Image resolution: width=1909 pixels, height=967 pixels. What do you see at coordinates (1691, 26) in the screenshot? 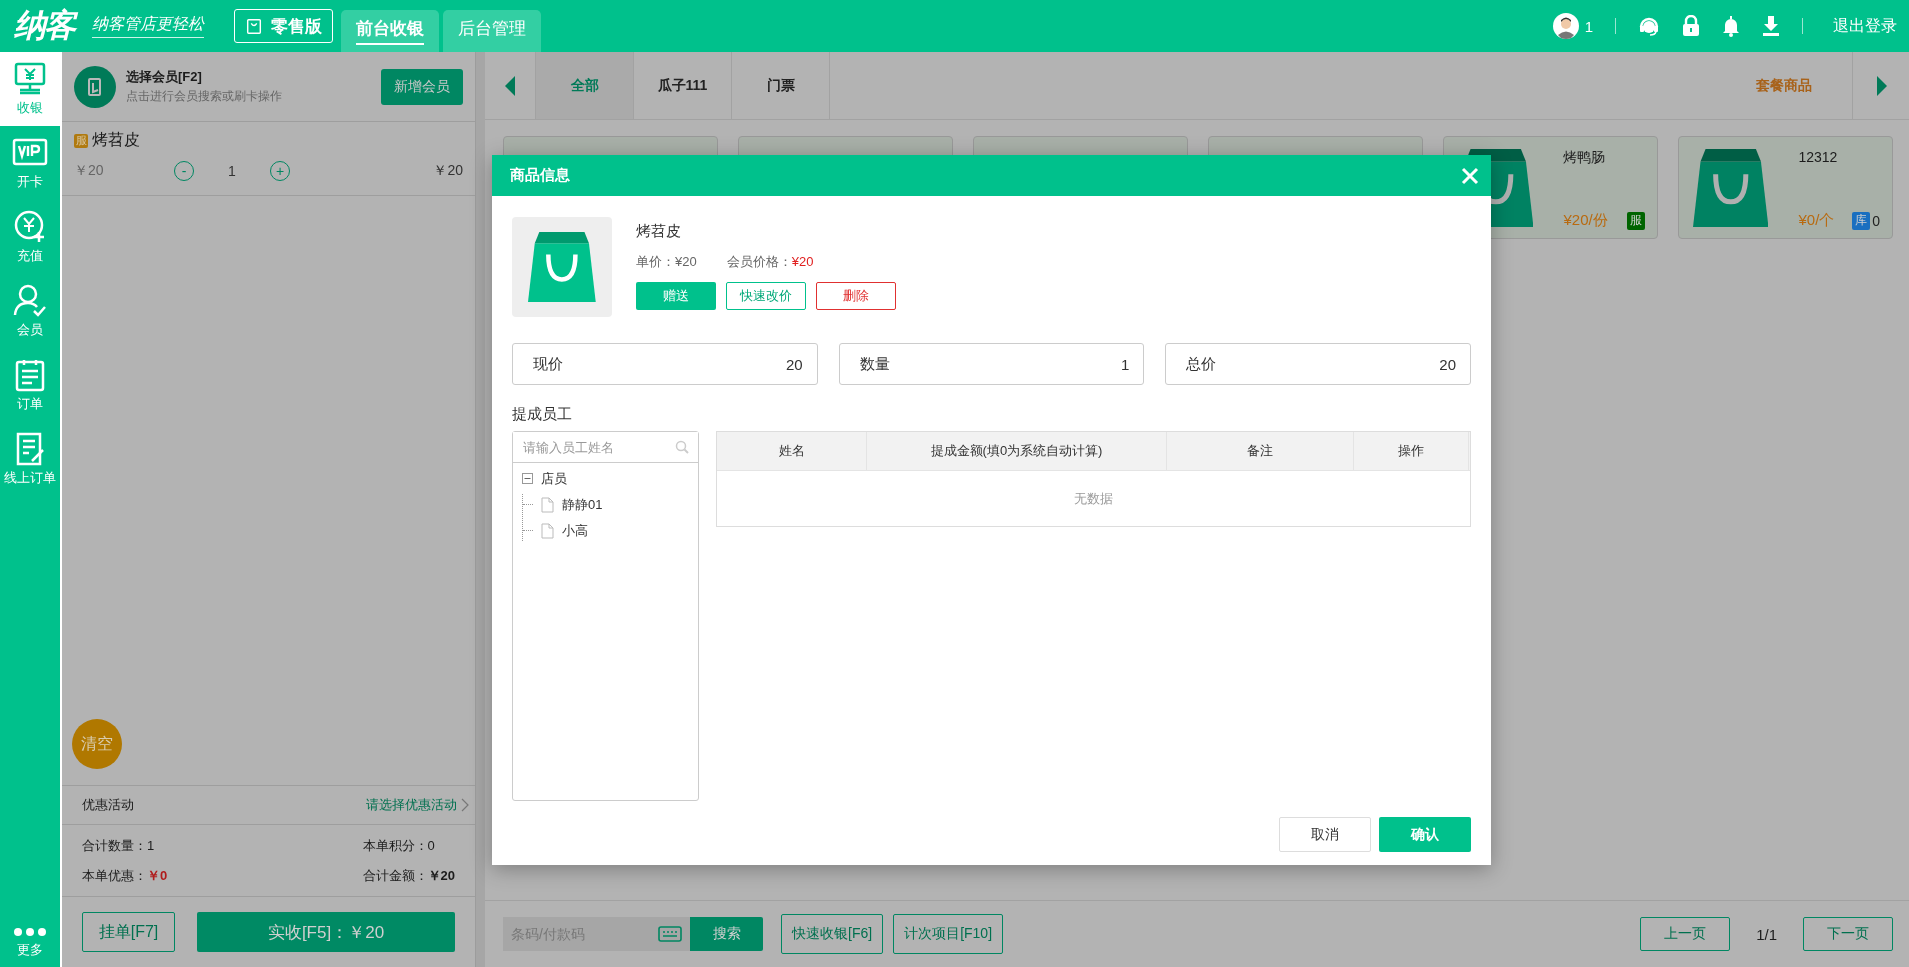
I see `lock-icon` at bounding box center [1691, 26].